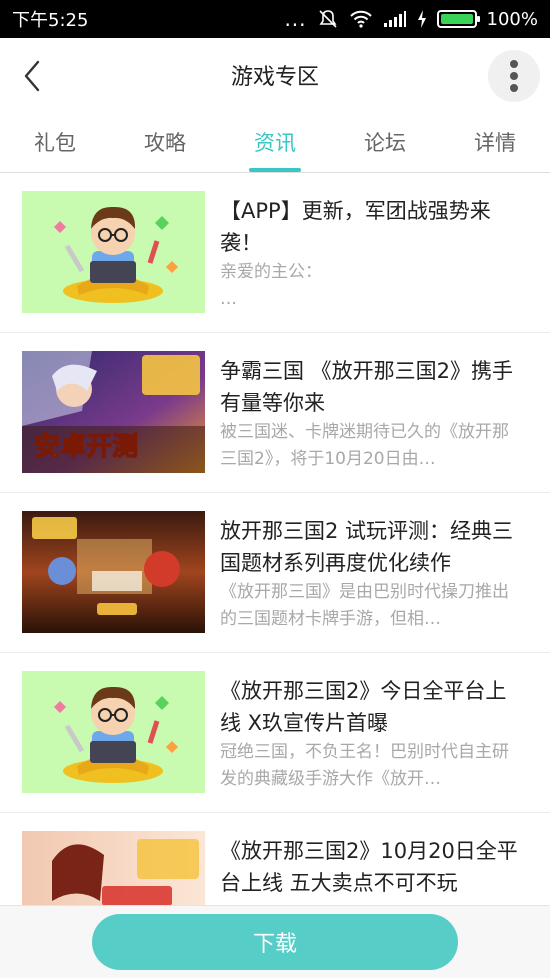  I want to click on chevron-left-icon, so click(32, 76).